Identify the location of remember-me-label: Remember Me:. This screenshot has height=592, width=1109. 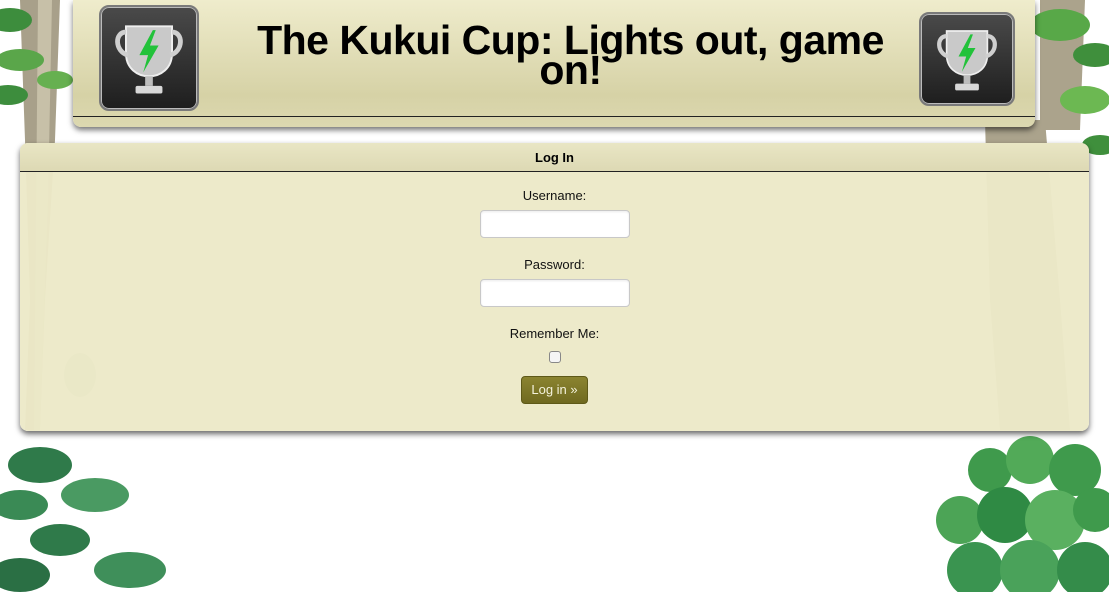
(554, 333).